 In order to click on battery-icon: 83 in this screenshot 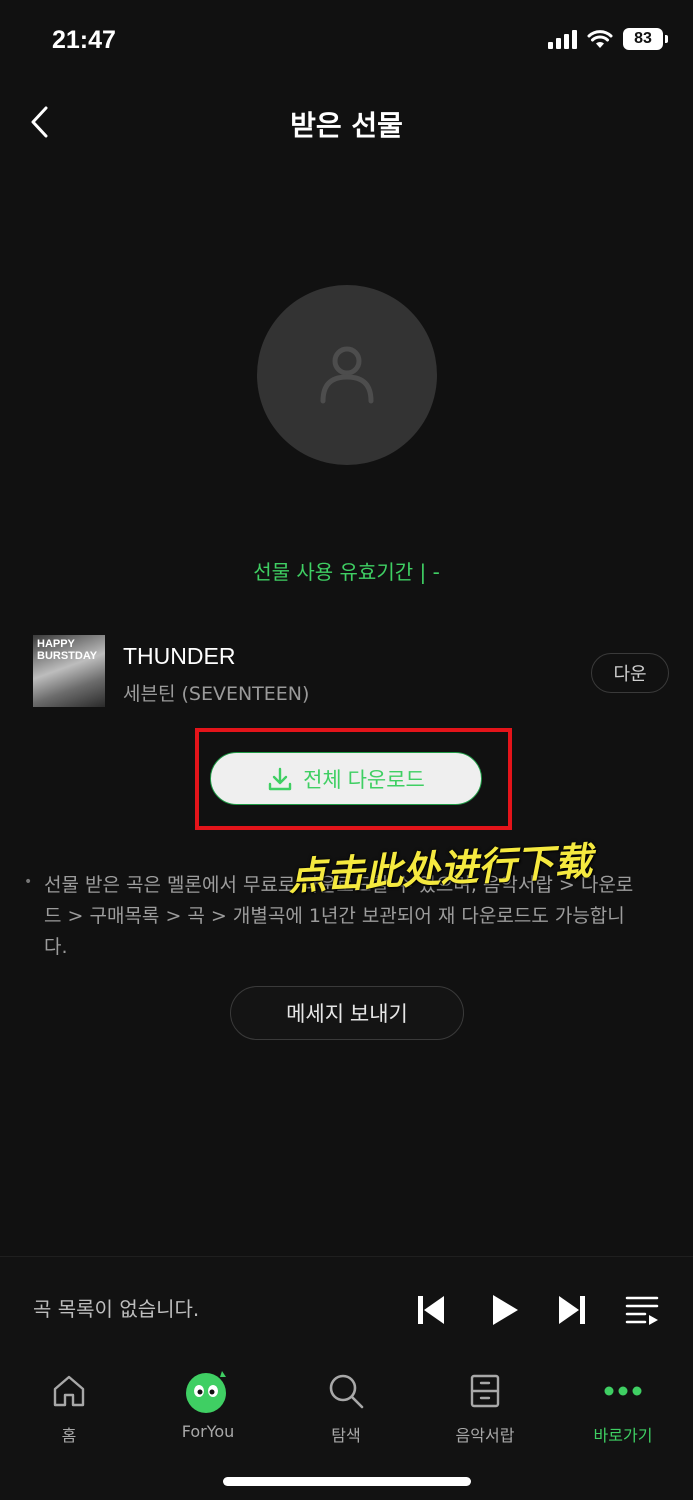, I will do `click(645, 39)`.